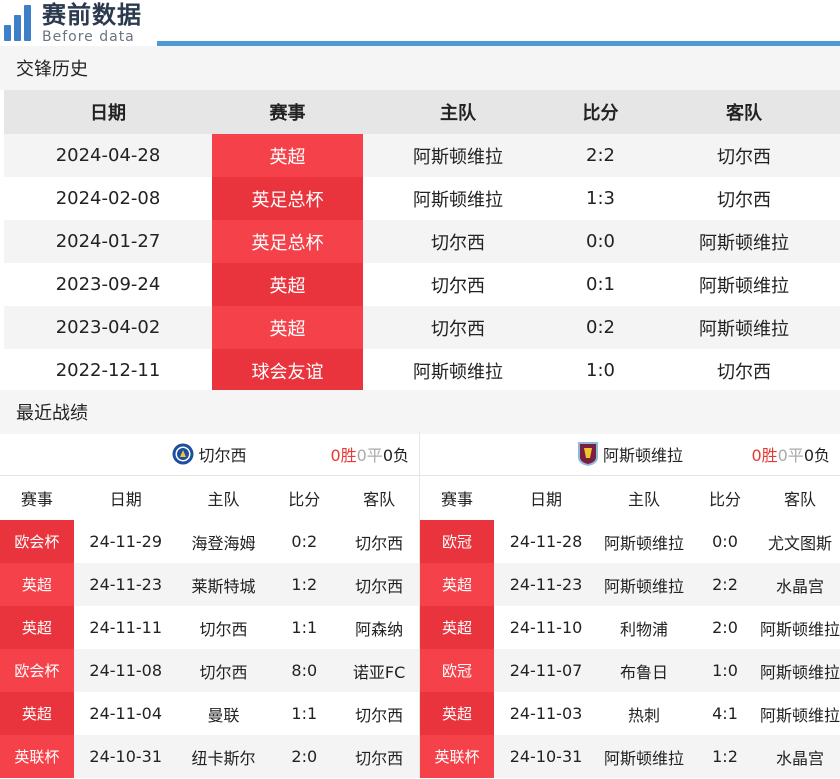 The image size is (840, 779). I want to click on recent-row: 英超 24-11-03 热刺 4:1 阿斯顿维拉, so click(630, 713).